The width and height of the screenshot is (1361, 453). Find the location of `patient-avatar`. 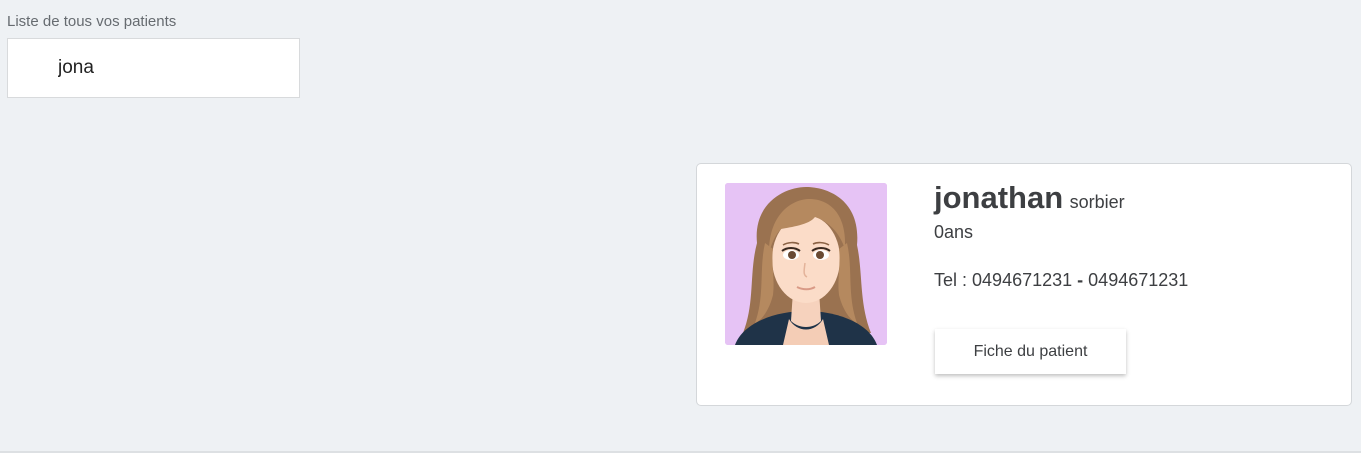

patient-avatar is located at coordinates (806, 264).